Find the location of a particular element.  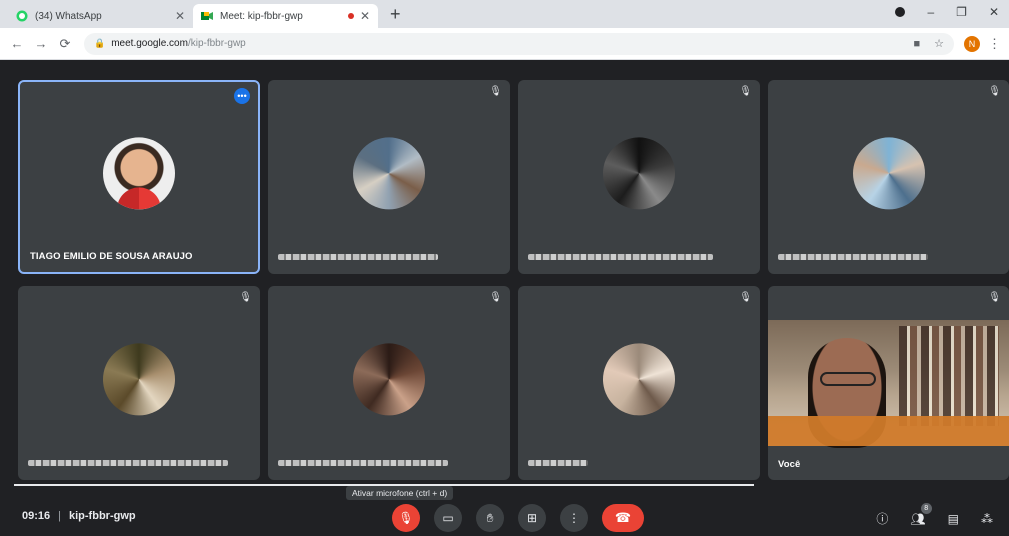

mic-toggle-button: 🎙︎ is located at coordinates (406, 518).